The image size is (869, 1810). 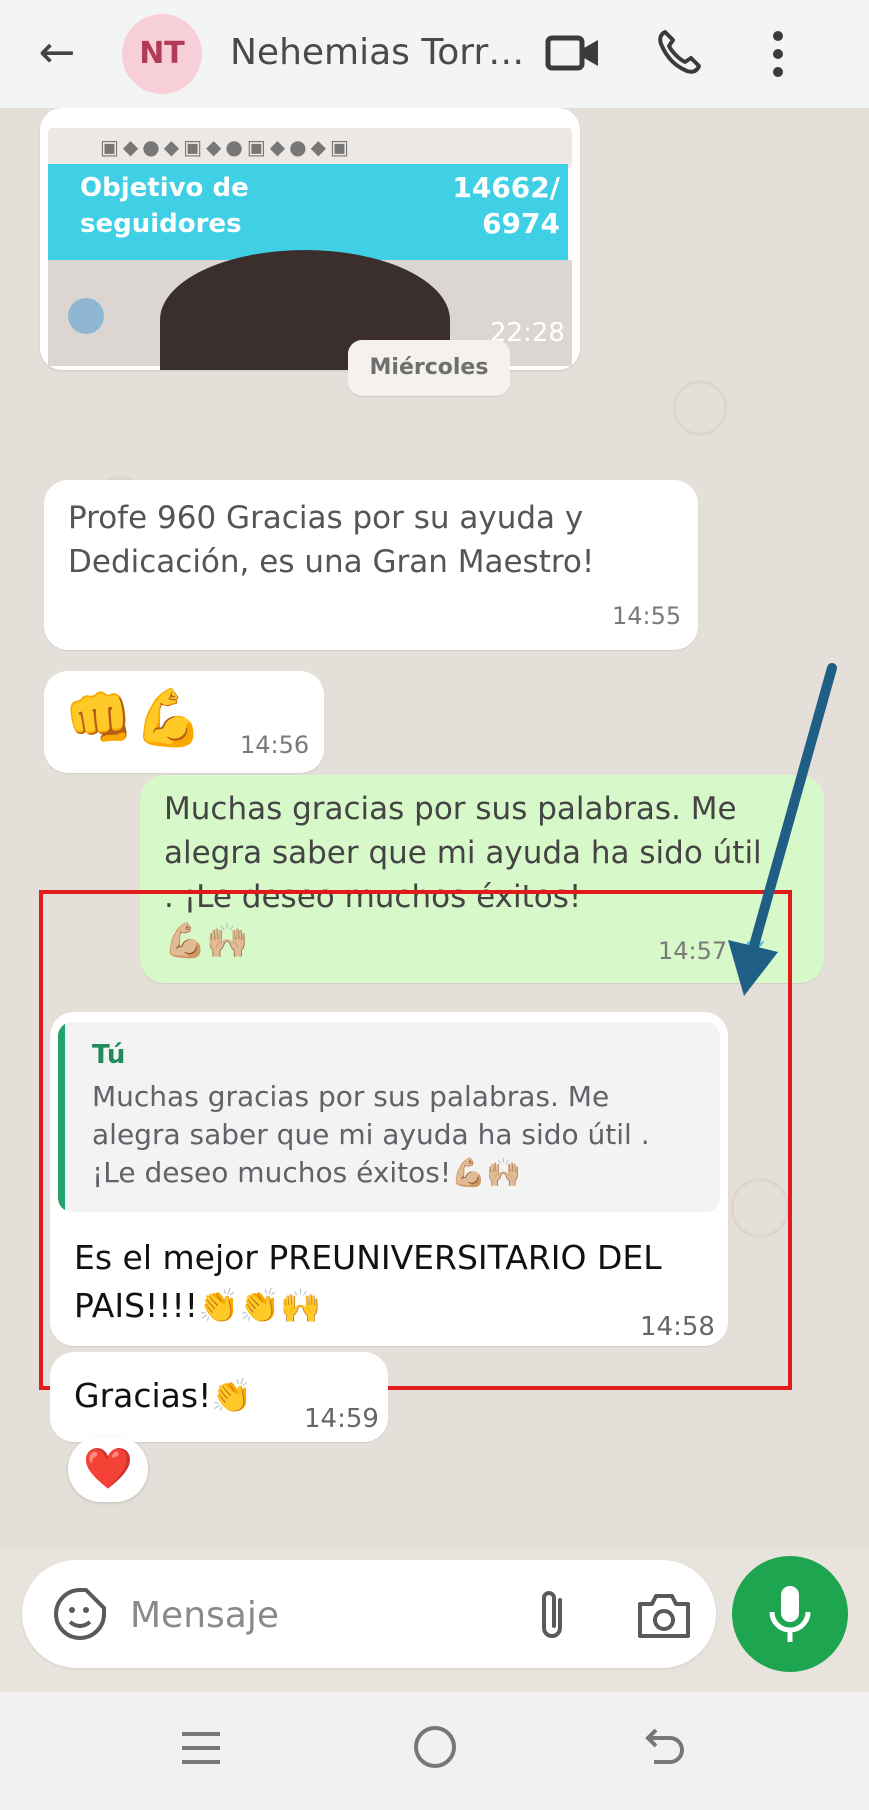 I want to click on phone-icon, so click(x=680, y=51).